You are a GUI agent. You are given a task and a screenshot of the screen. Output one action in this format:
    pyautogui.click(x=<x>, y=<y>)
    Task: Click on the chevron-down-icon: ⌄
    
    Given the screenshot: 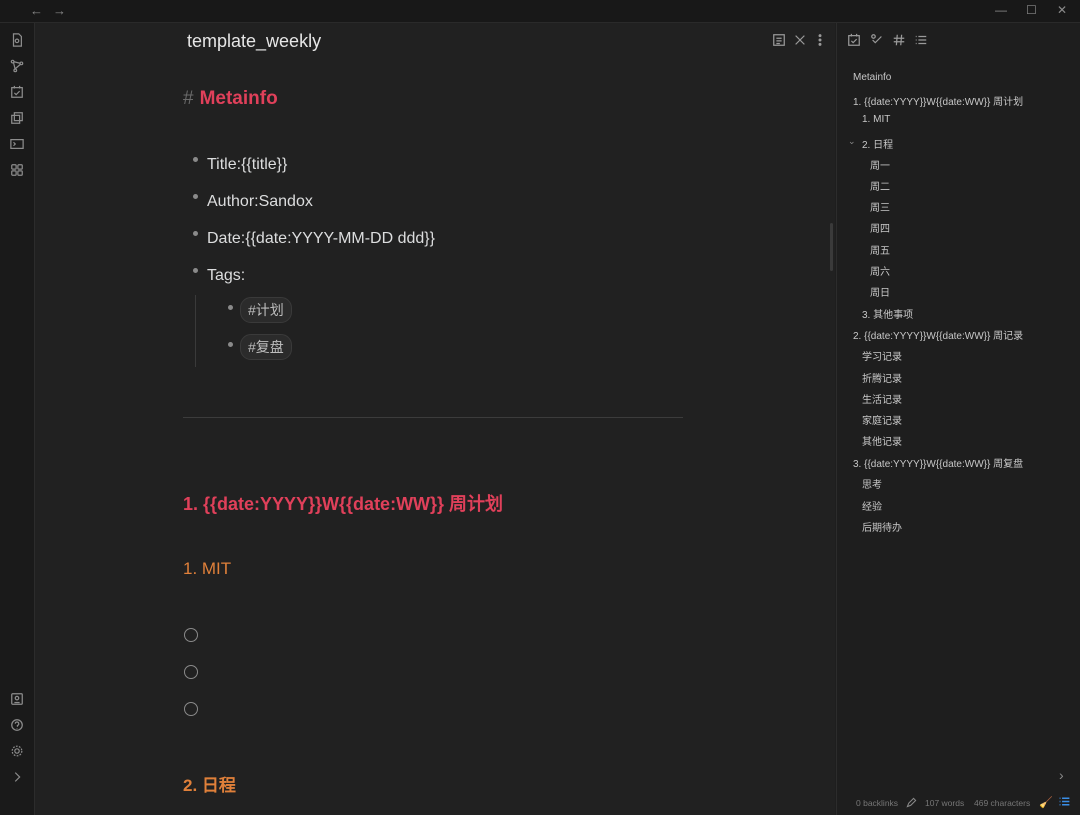 What is the action you would take?
    pyautogui.click(x=852, y=141)
    